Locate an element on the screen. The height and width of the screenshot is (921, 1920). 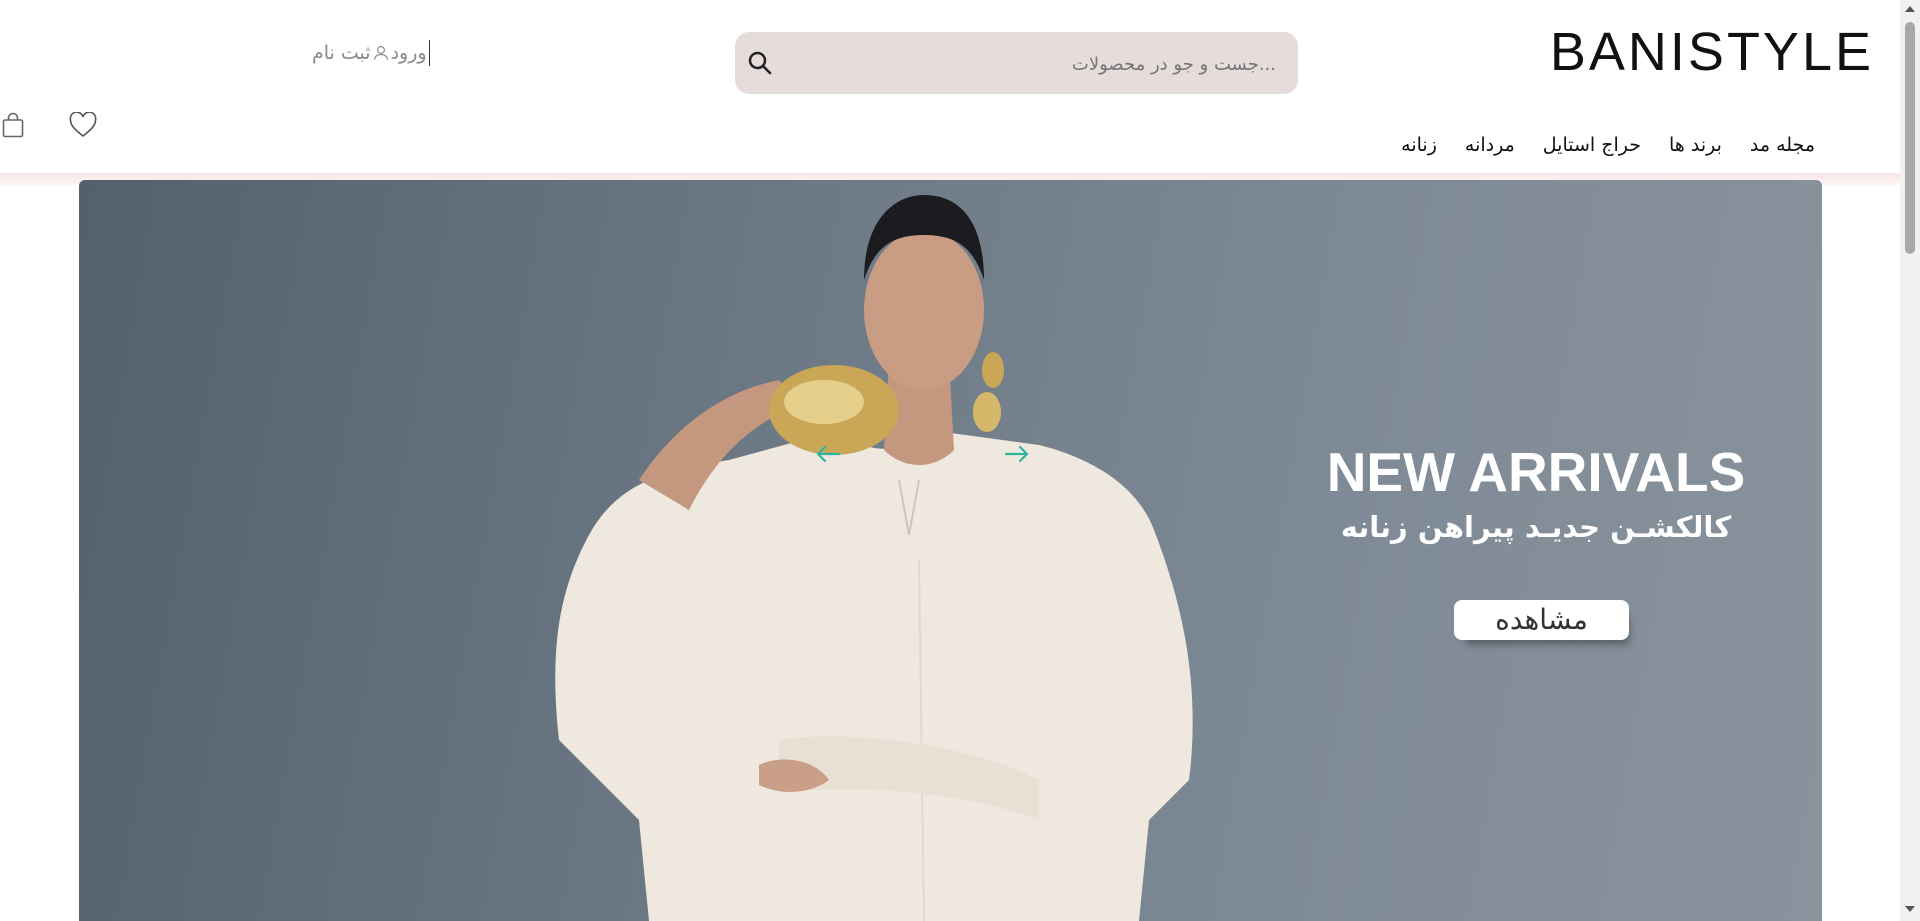
search-input is located at coordinates (1041, 64).